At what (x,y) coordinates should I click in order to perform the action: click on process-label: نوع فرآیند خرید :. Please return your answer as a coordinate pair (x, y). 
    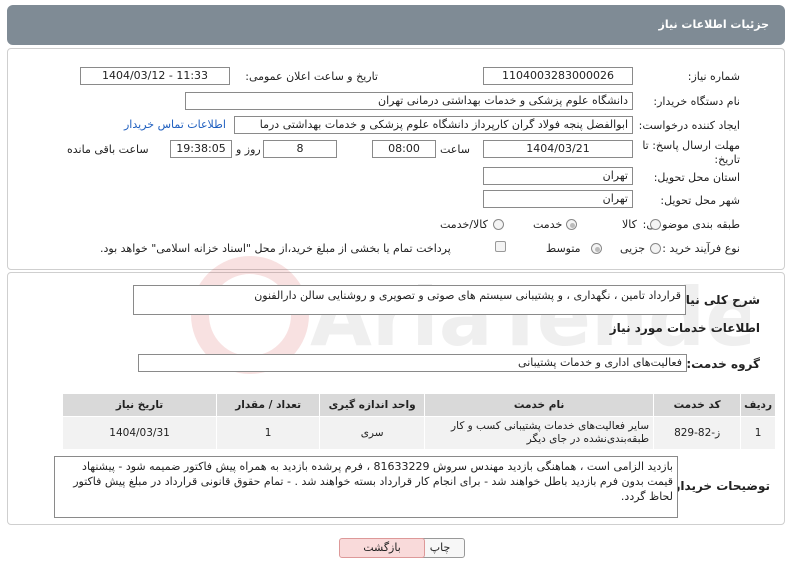
    Looking at the image, I should click on (701, 248).